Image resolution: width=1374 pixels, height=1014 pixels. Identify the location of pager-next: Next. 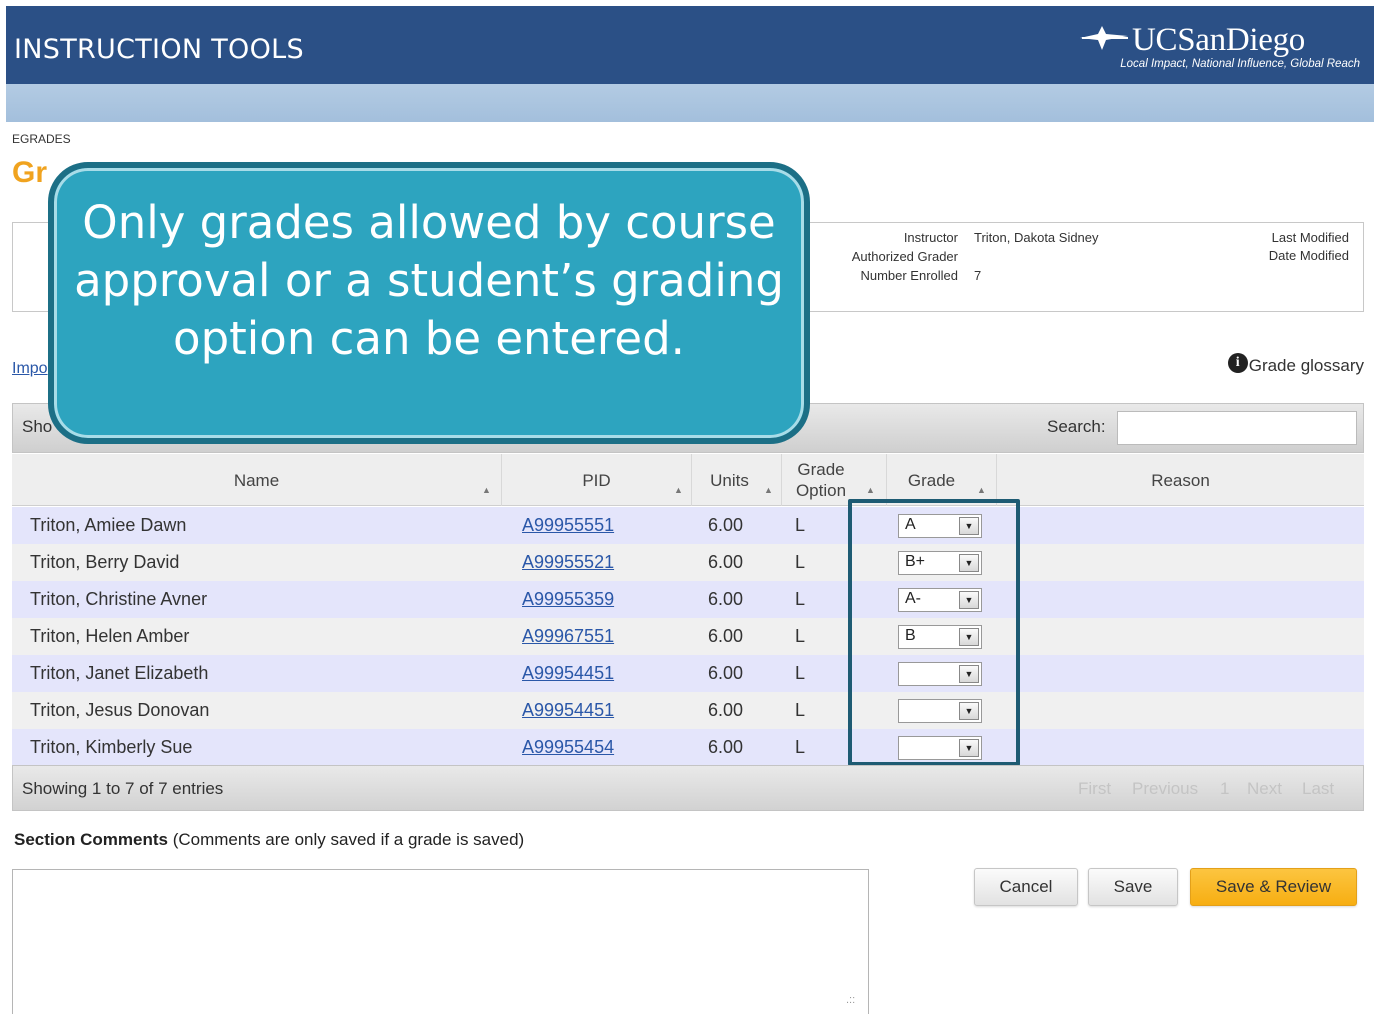
(1264, 789).